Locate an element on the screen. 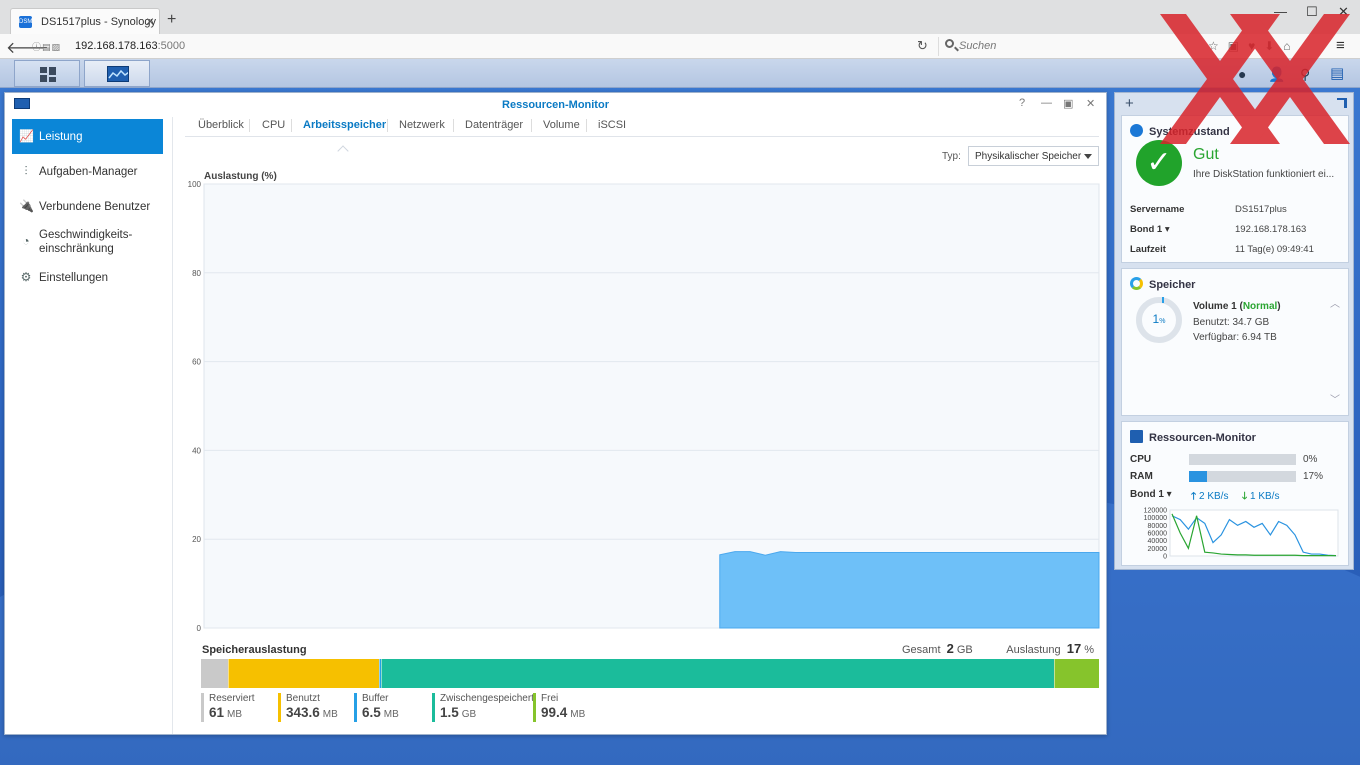 Image resolution: width=1360 pixels, height=765 pixels. legend-zwischengespeichert: Zwischengespeichert 1.5 GB is located at coordinates (483, 707).